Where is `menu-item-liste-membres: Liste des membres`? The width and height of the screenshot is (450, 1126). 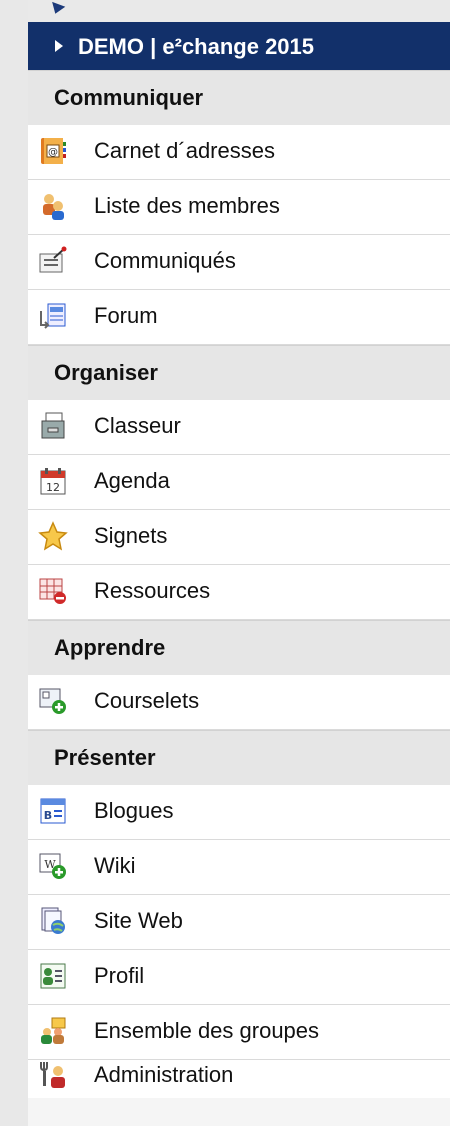 menu-item-liste-membres: Liste des membres is located at coordinates (239, 207).